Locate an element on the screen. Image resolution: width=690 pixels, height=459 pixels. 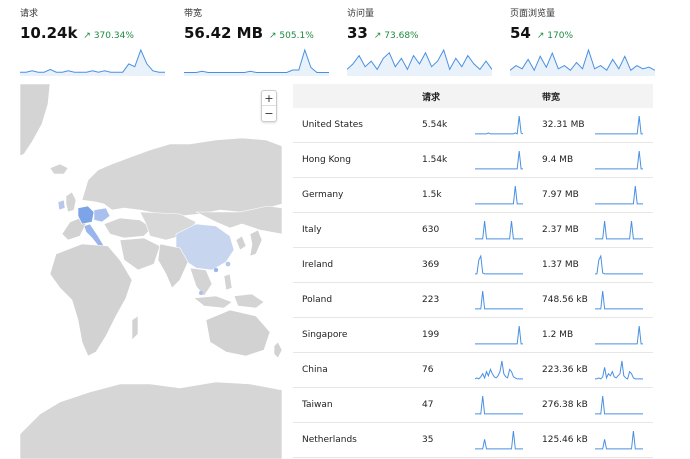
table-row: Singapore 199 1.2 MB is located at coordinates (473, 335).